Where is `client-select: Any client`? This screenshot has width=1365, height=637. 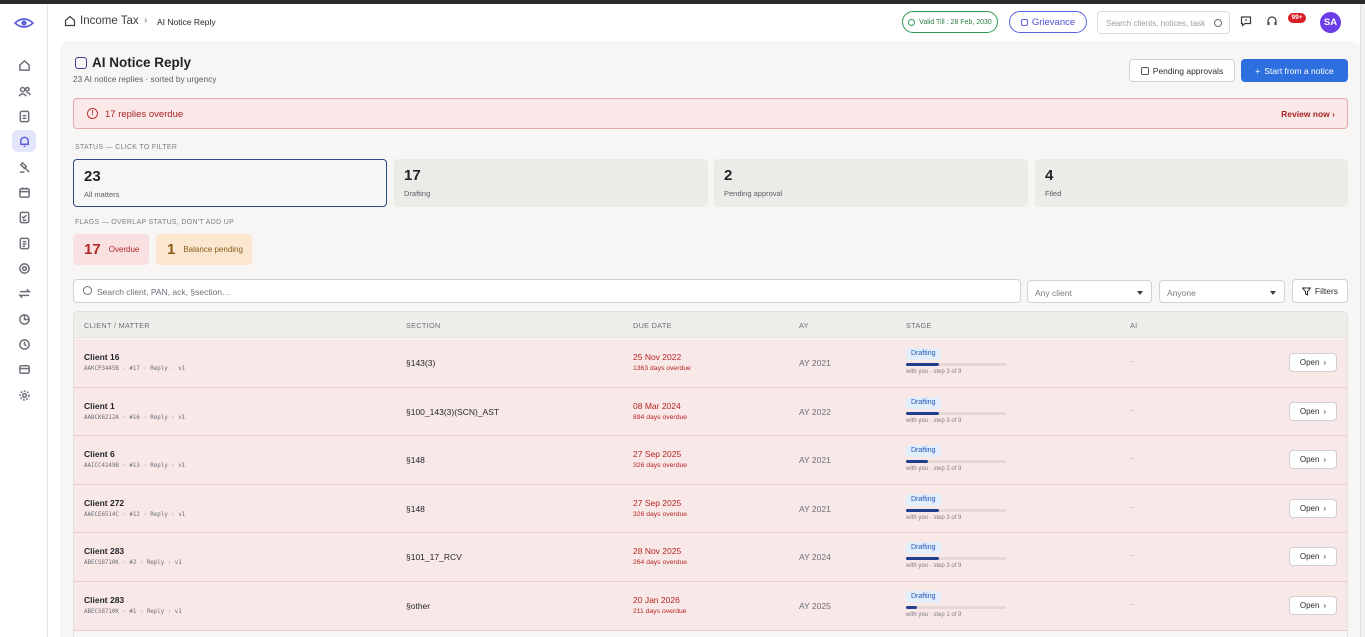 client-select: Any client is located at coordinates (1089, 291).